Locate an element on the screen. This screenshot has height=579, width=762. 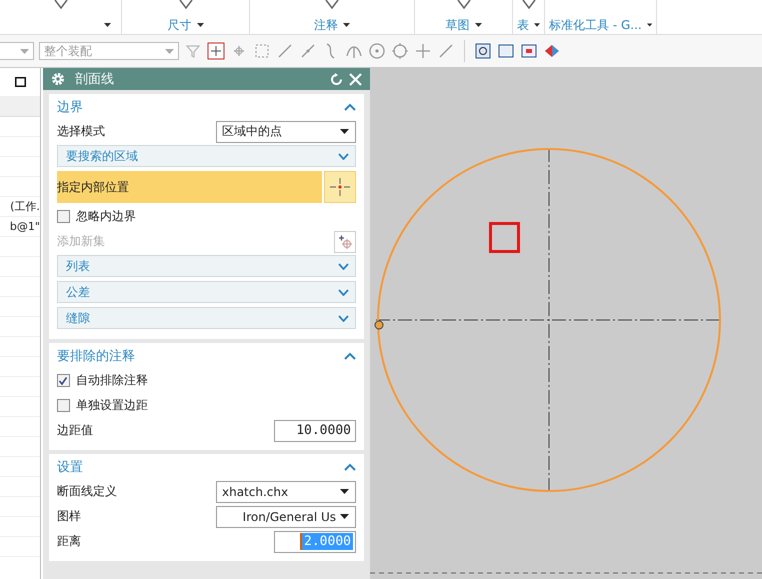
subgroup-header: 列表 is located at coordinates (206, 266).